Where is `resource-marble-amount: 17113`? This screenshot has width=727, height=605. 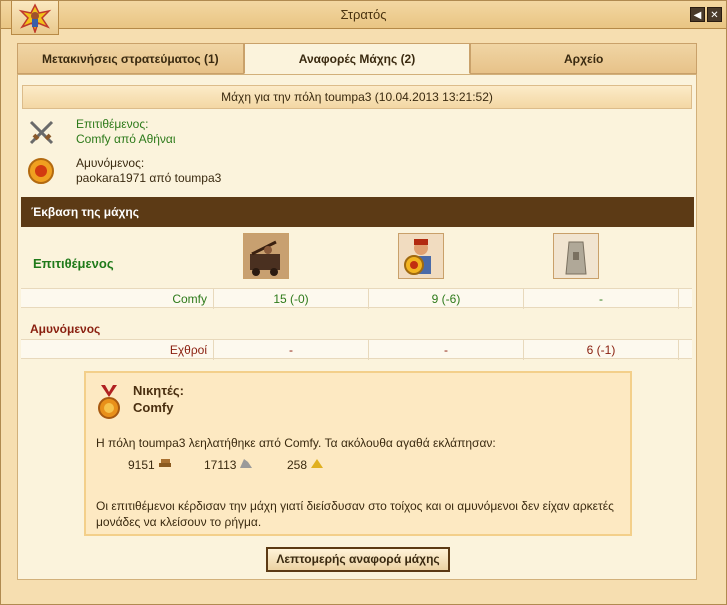 resource-marble-amount: 17113 is located at coordinates (220, 464).